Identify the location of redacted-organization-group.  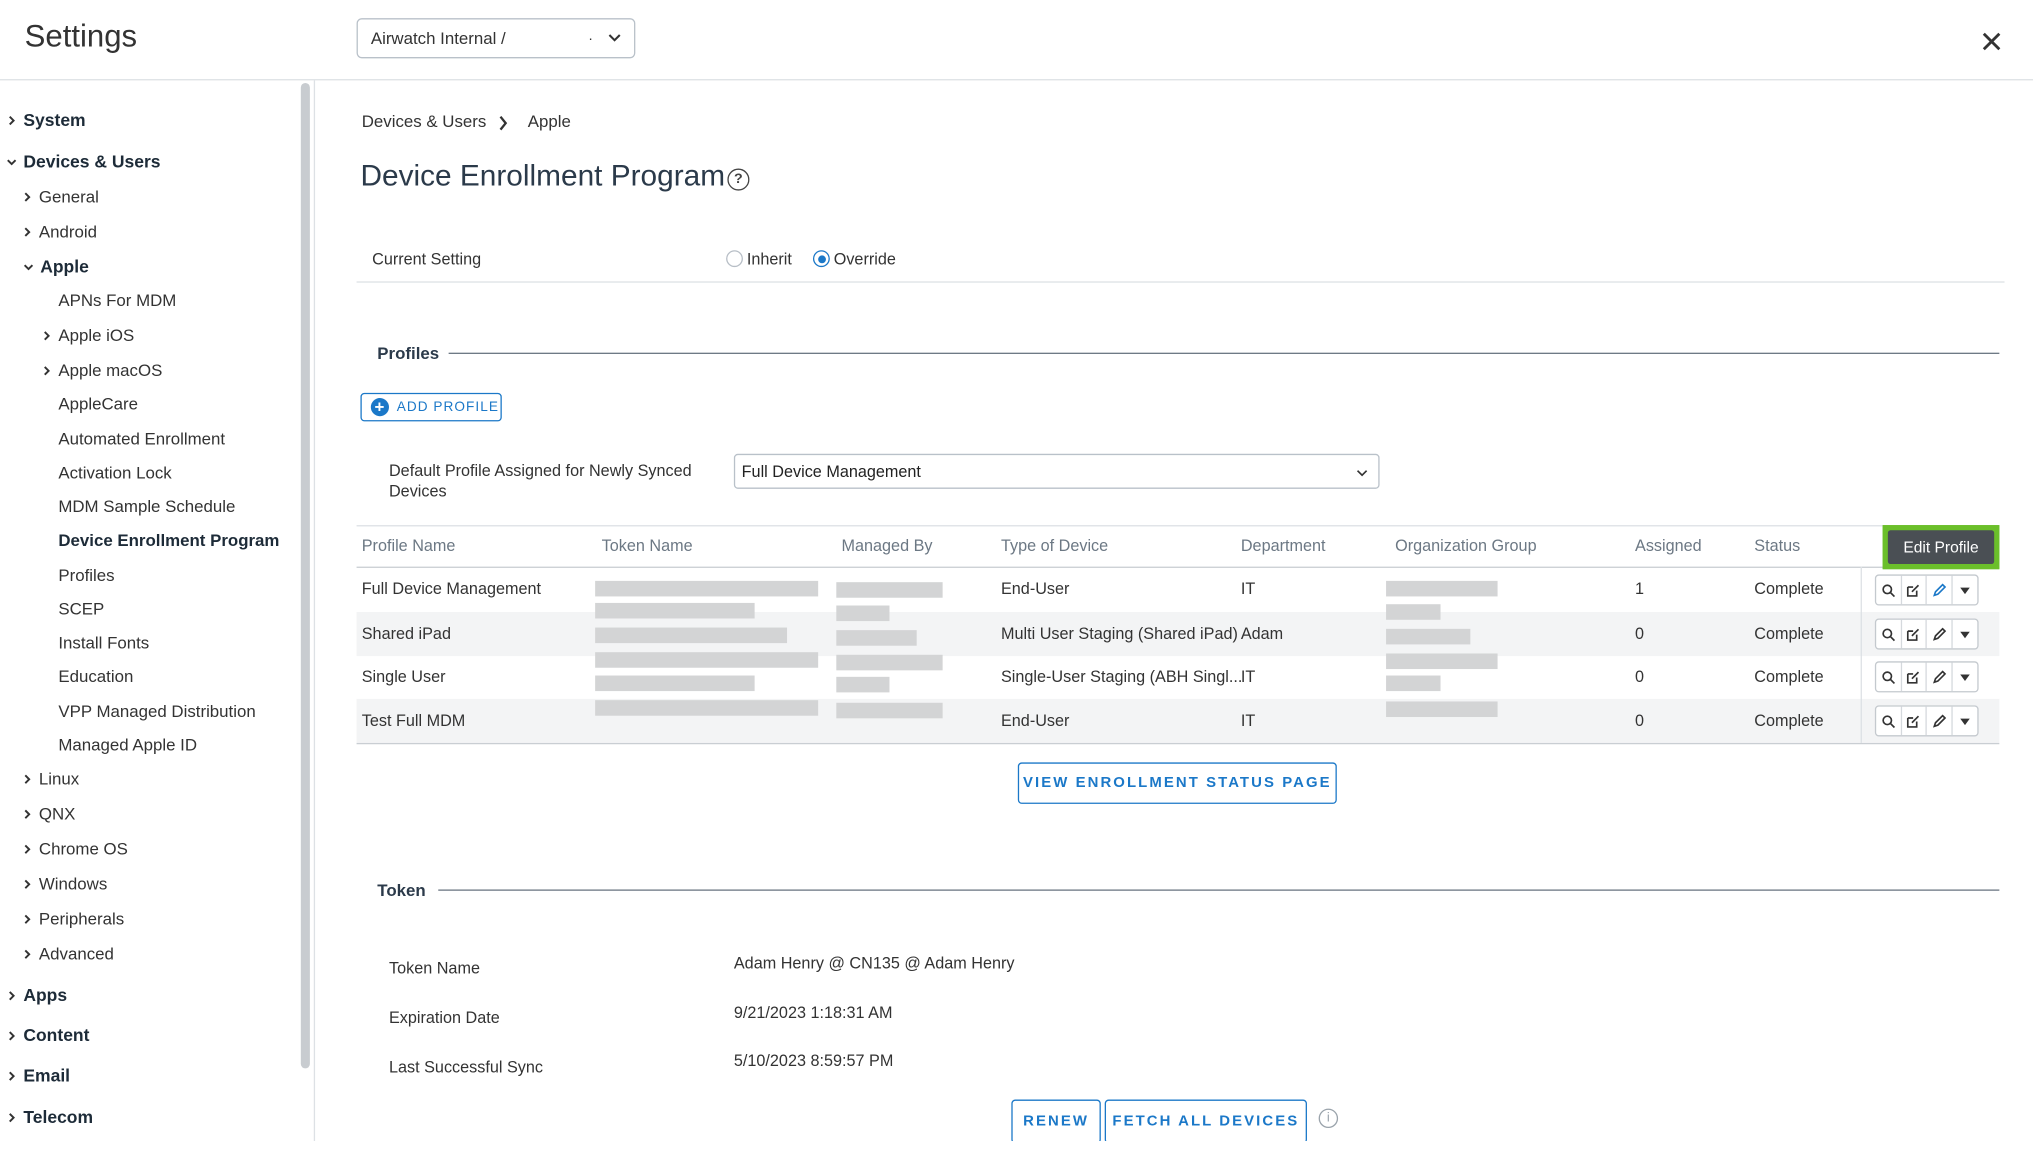
(1428, 636).